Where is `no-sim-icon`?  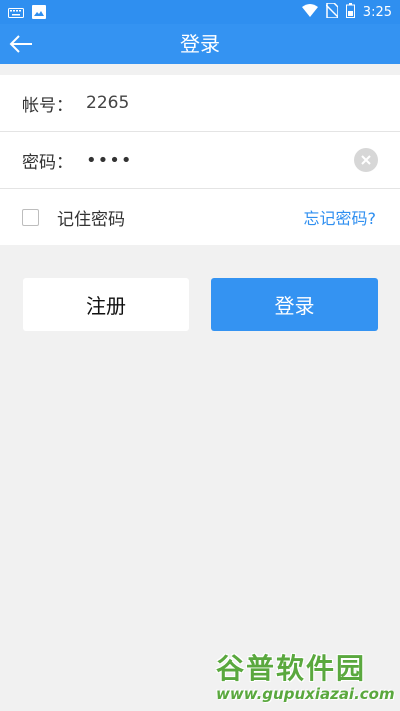
no-sim-icon is located at coordinates (332, 12).